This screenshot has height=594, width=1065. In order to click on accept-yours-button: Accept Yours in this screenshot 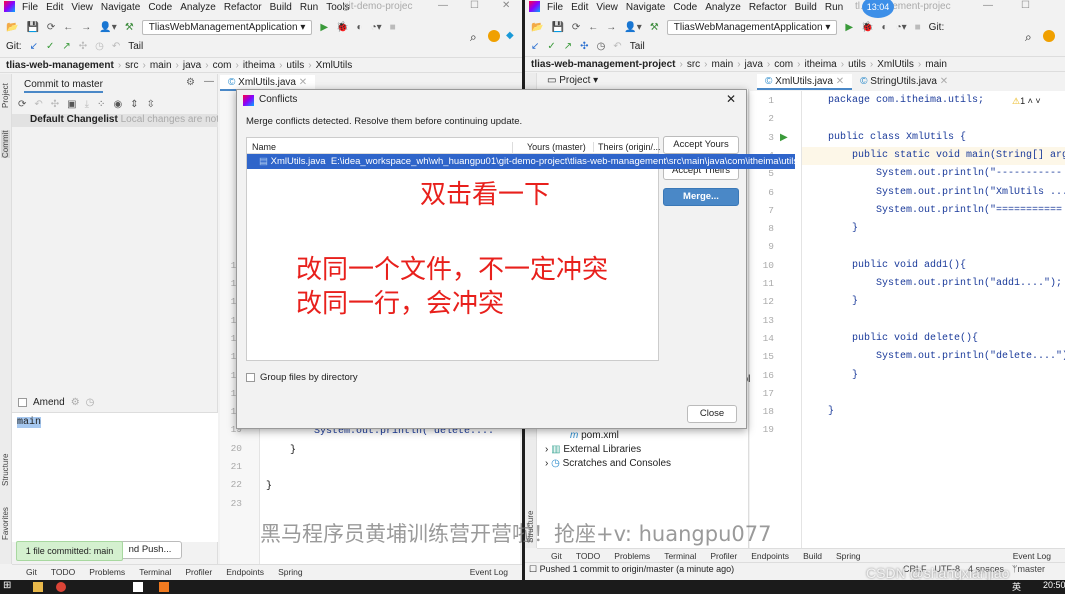, I will do `click(701, 145)`.